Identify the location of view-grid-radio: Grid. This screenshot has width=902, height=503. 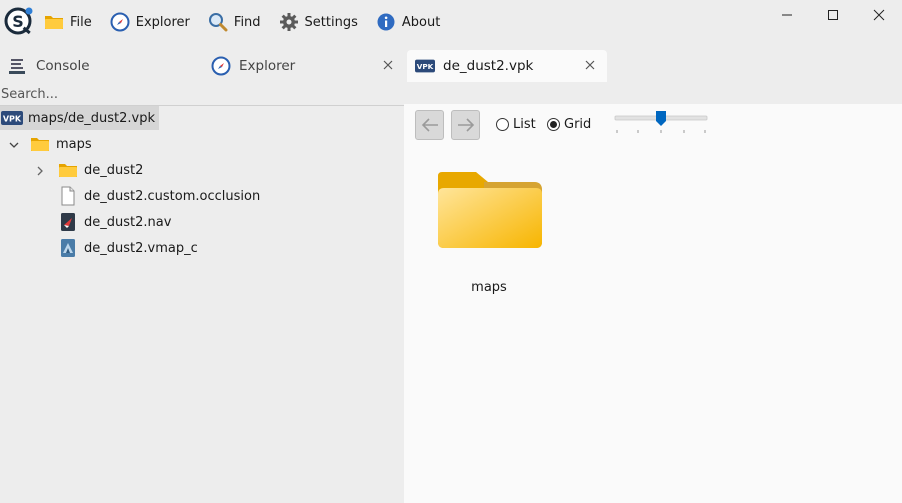
(569, 124).